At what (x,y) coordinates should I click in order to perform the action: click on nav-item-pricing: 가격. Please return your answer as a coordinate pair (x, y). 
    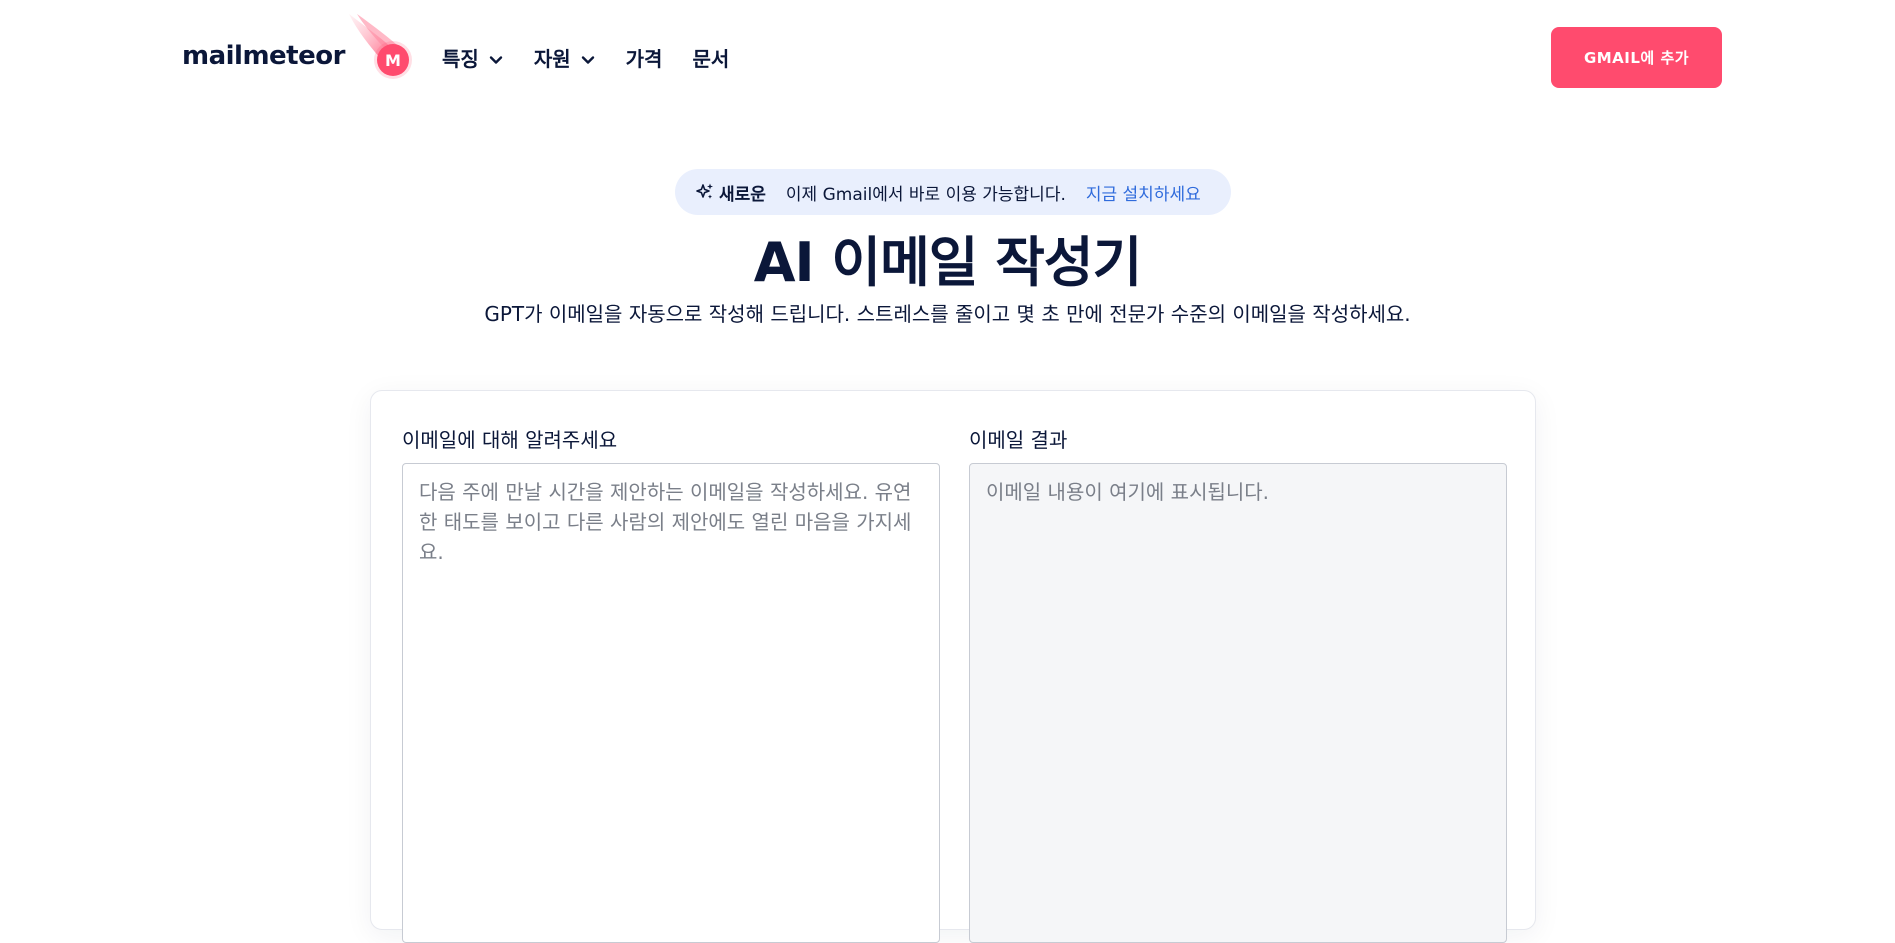
    Looking at the image, I should click on (644, 57).